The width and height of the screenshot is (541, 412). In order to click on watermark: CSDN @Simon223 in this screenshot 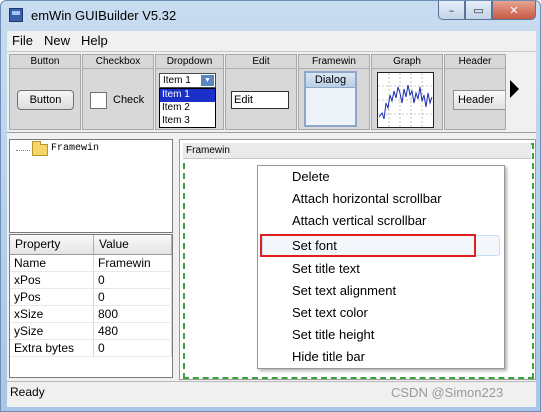, I will do `click(447, 392)`.